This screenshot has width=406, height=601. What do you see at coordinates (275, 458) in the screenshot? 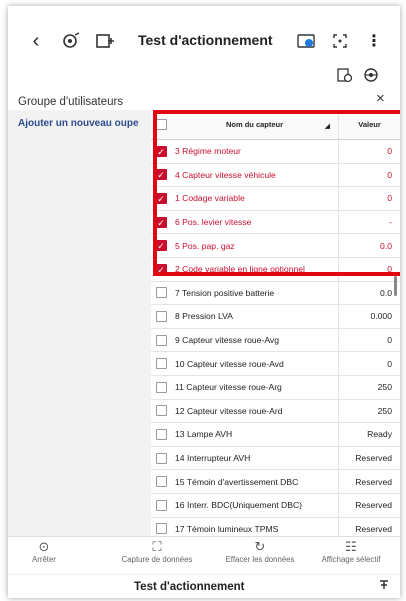
I see `table-row: 14 Interrupteur AVH Reserved` at bounding box center [275, 458].